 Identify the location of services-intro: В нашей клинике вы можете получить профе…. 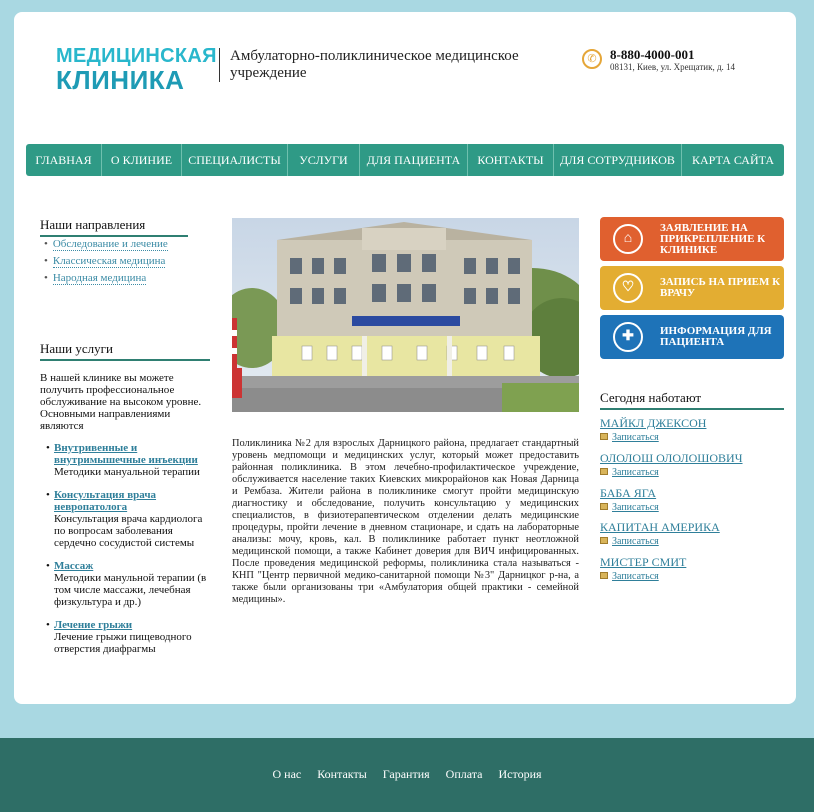
(121, 402).